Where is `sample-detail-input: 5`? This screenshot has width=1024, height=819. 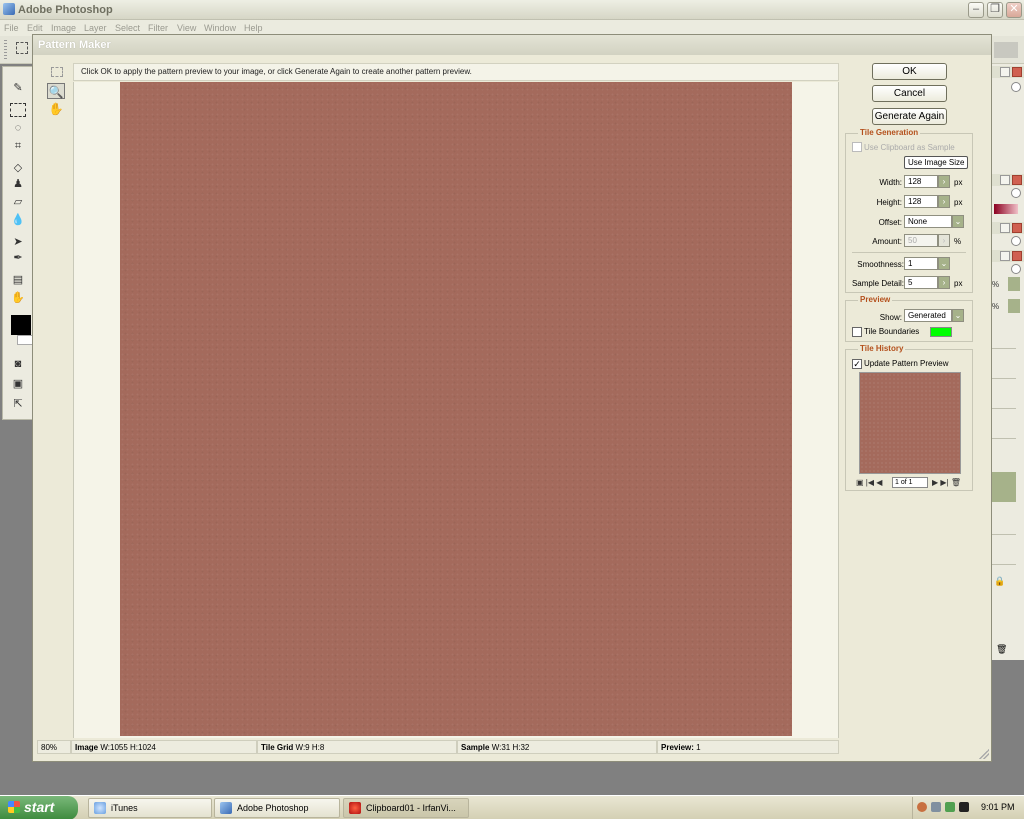 sample-detail-input: 5 is located at coordinates (921, 282).